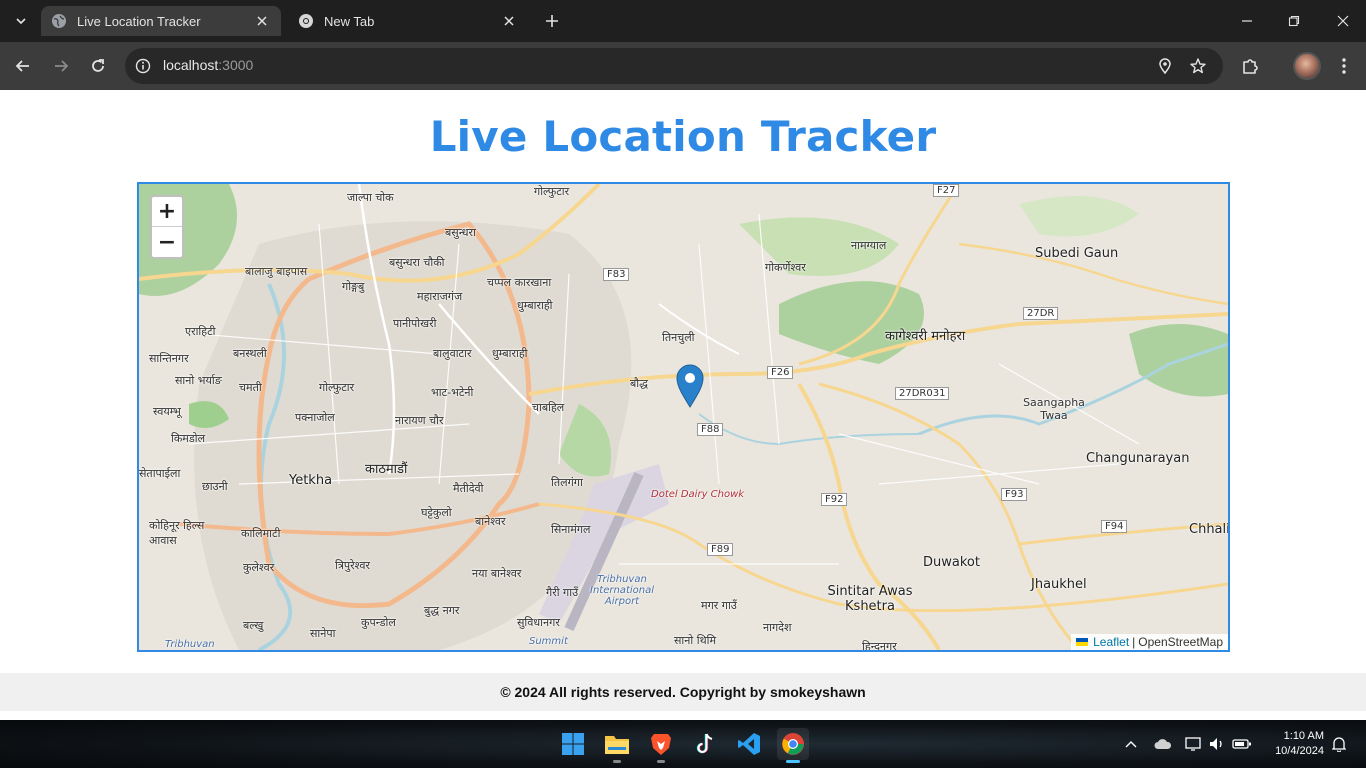  What do you see at coordinates (440, 296) in the screenshot?
I see `map-label: महाराजगंज` at bounding box center [440, 296].